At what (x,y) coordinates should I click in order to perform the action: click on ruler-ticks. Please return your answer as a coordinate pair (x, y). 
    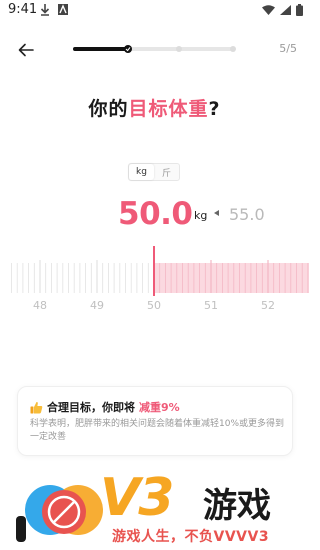
    Looking at the image, I should click on (160, 271).